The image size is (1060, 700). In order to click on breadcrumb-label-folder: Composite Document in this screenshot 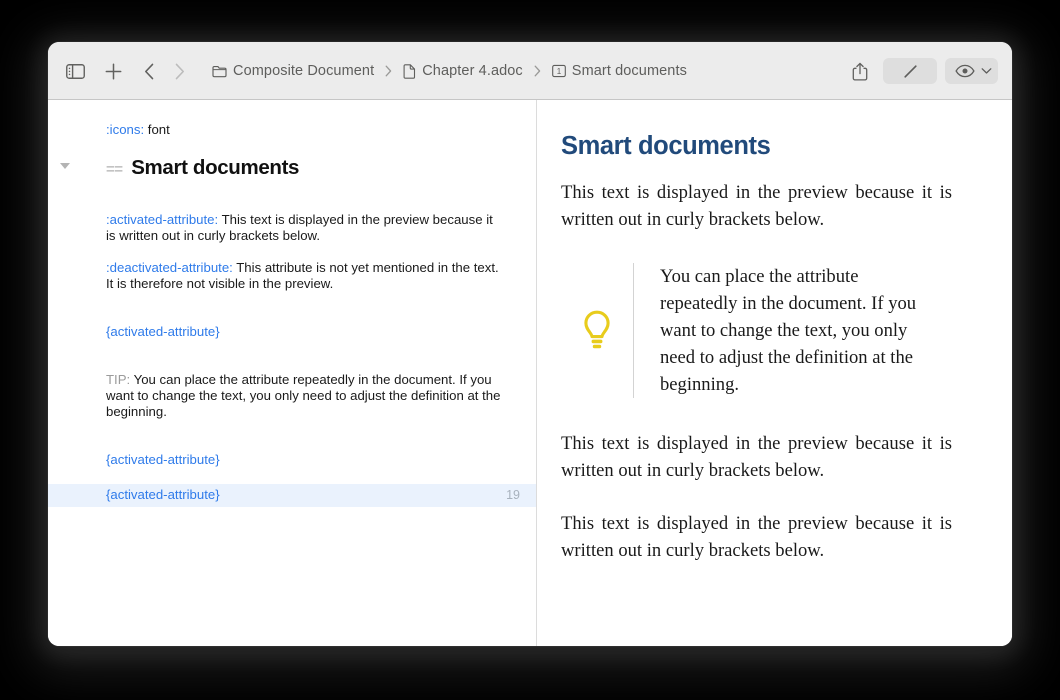, I will do `click(304, 71)`.